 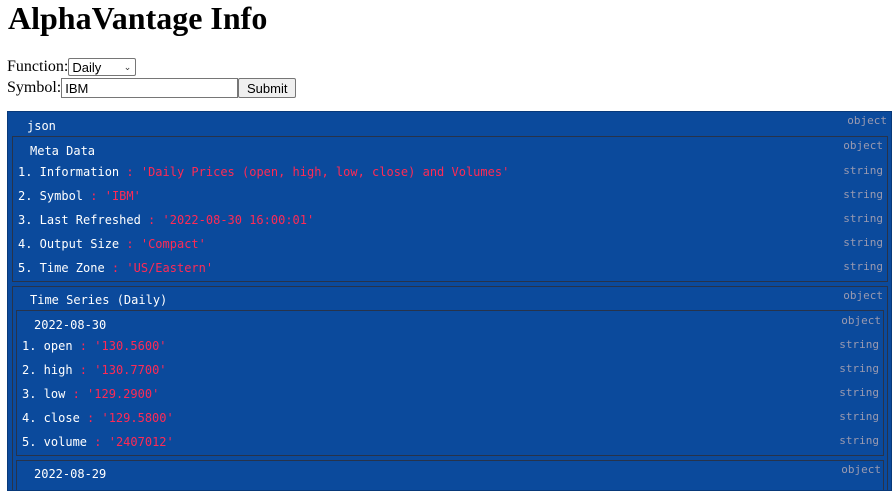 What do you see at coordinates (70, 474) in the screenshot?
I see `day-label: 2022-08-29` at bounding box center [70, 474].